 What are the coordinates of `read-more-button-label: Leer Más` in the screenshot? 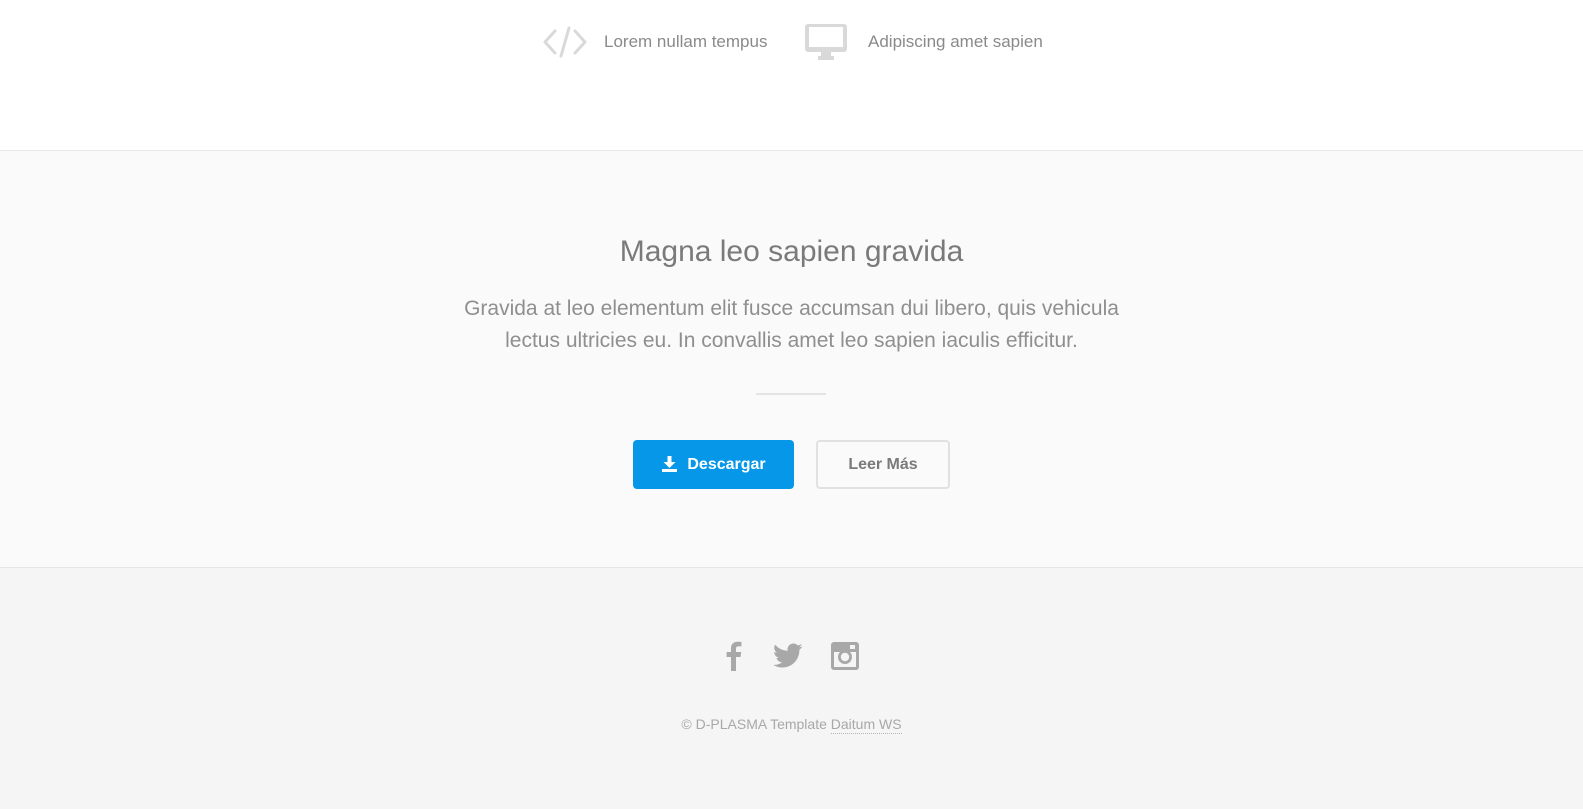 It's located at (883, 464).